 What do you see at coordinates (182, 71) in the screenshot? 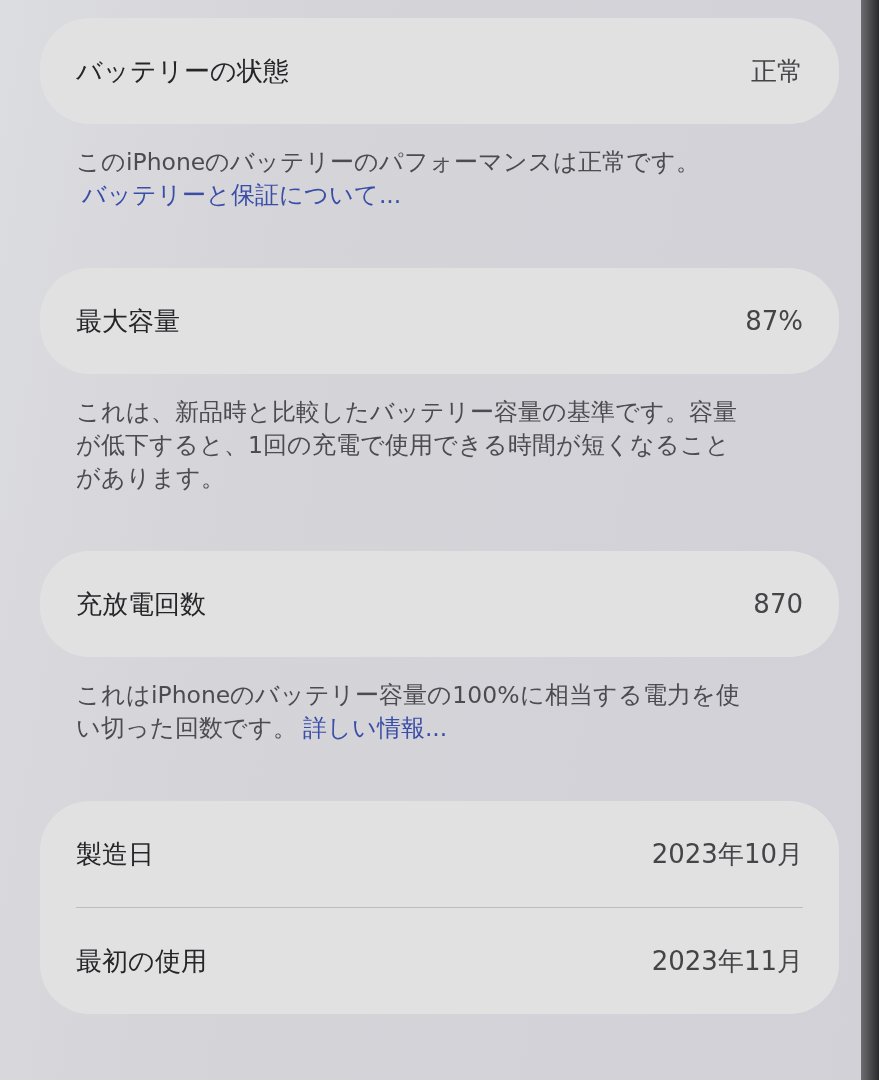
I see `row-label: バッテリーの状態` at bounding box center [182, 71].